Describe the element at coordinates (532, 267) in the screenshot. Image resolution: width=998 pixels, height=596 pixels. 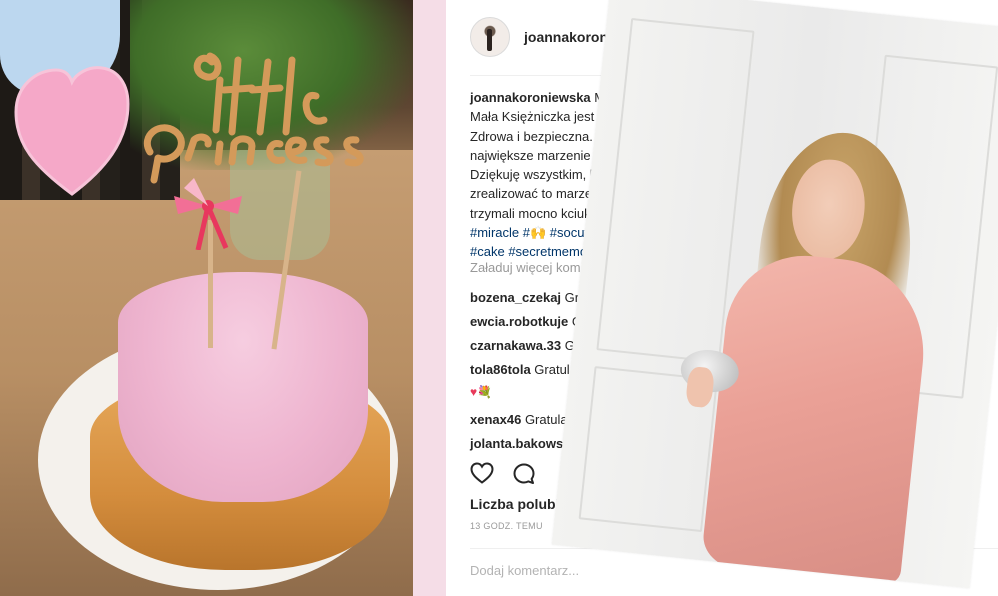
I see `load-more-comments-link: Załaduj więcej komen` at that location.